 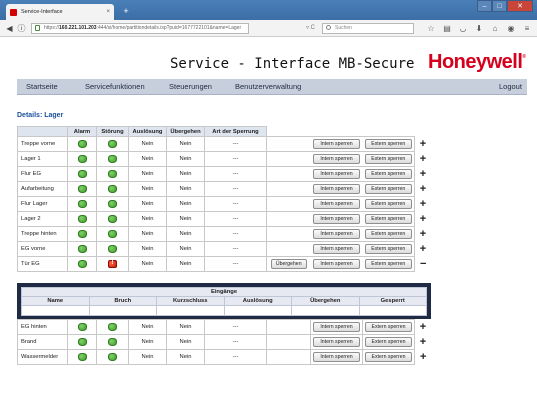 What do you see at coordinates (310, 27) in the screenshot?
I see `url-dropdown-reload: ▿ C` at bounding box center [310, 27].